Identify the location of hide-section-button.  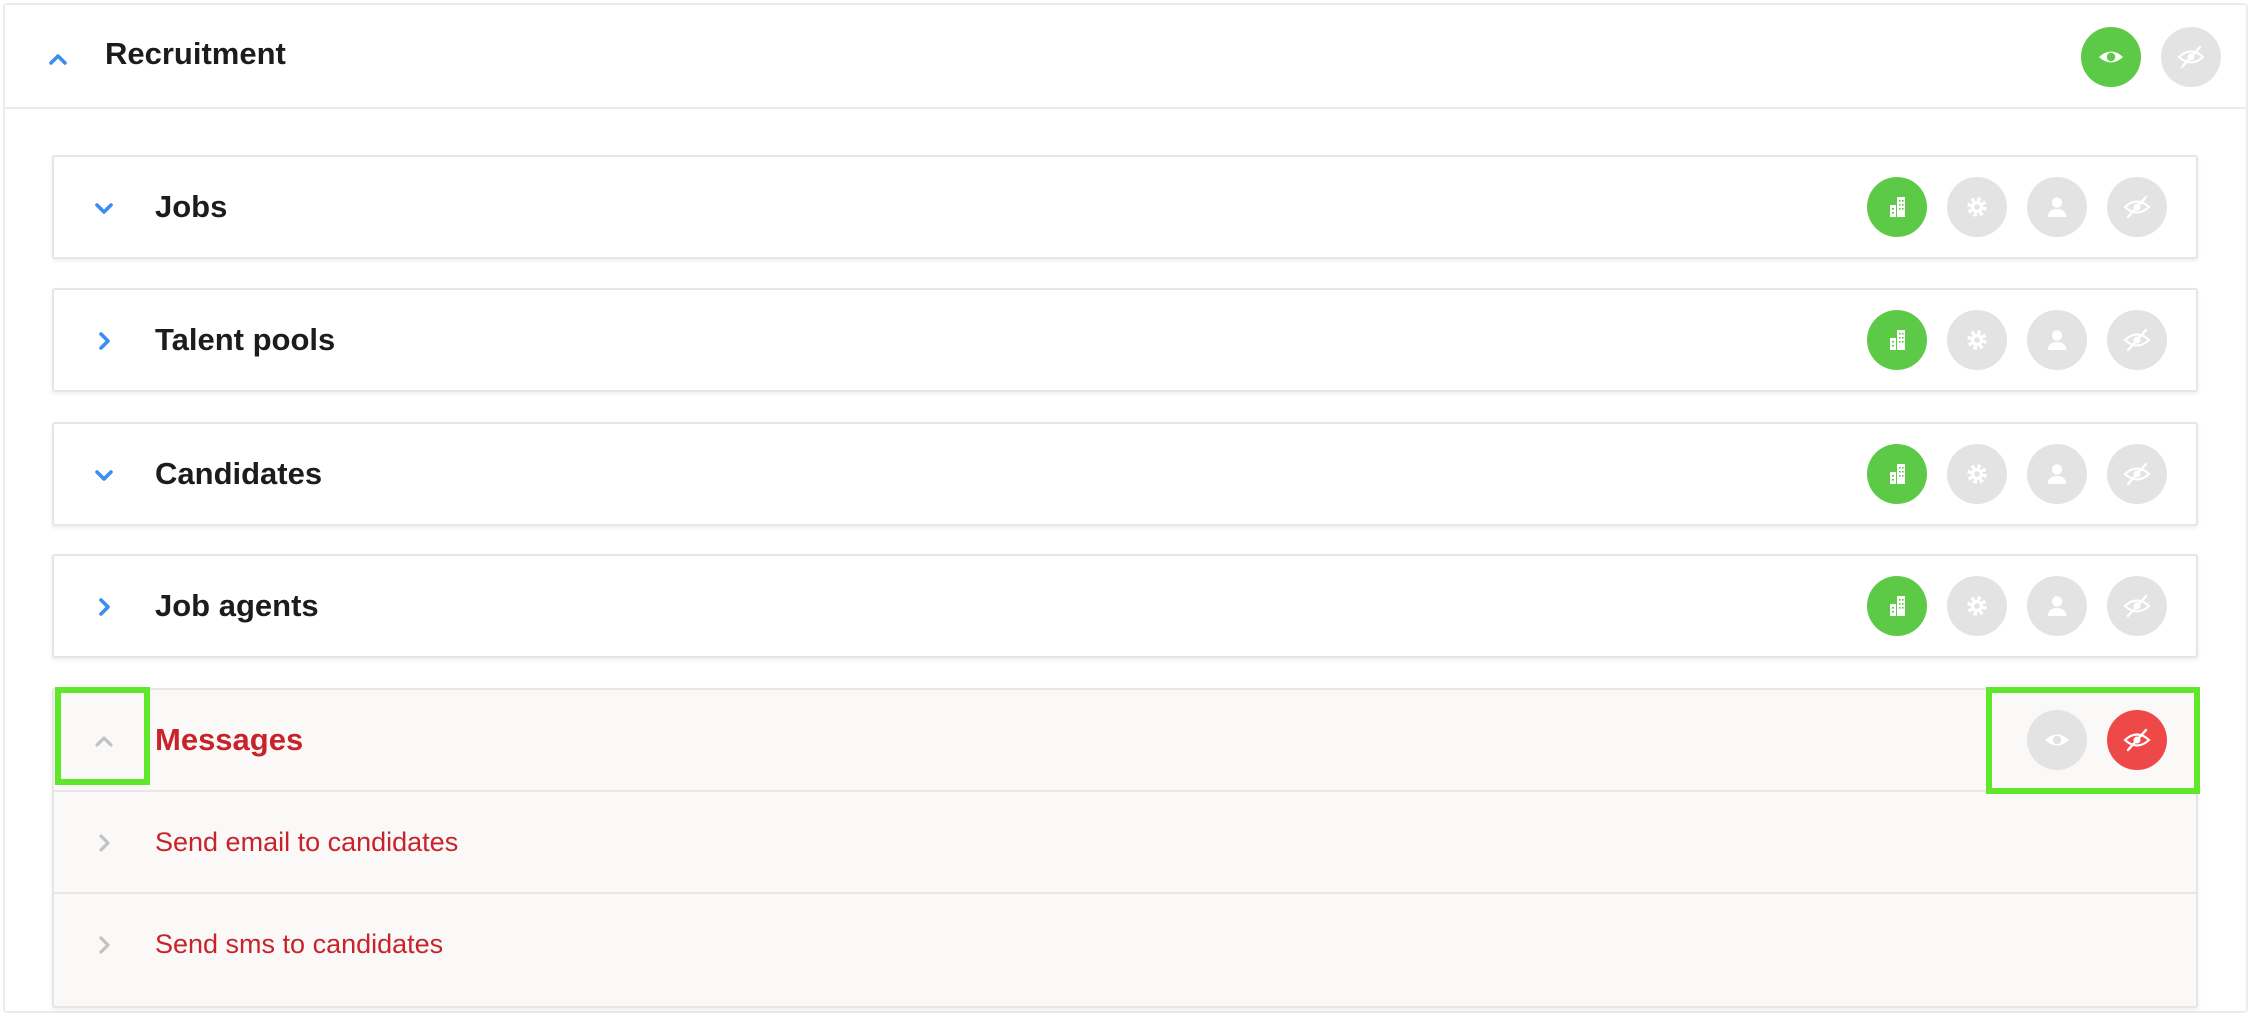
(2191, 57).